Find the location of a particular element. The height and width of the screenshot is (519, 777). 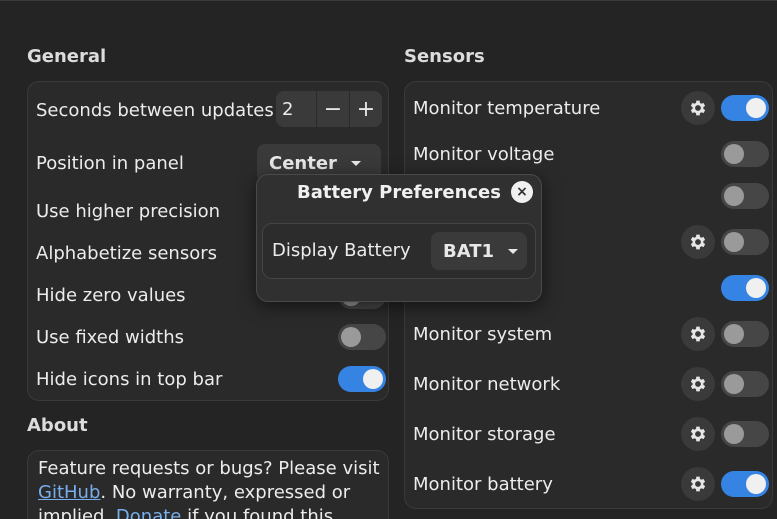

dialog-title: Battery Preferences is located at coordinates (399, 192).